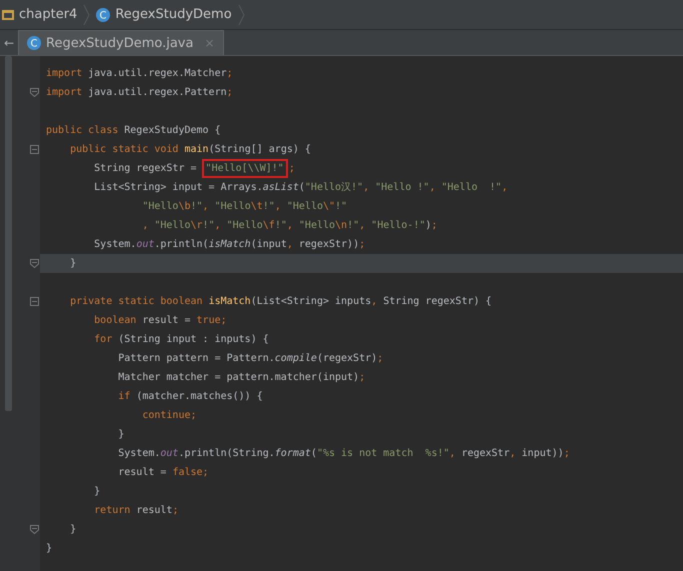  Describe the element at coordinates (163, 473) in the screenshot. I see `code-line: result = false;` at that location.